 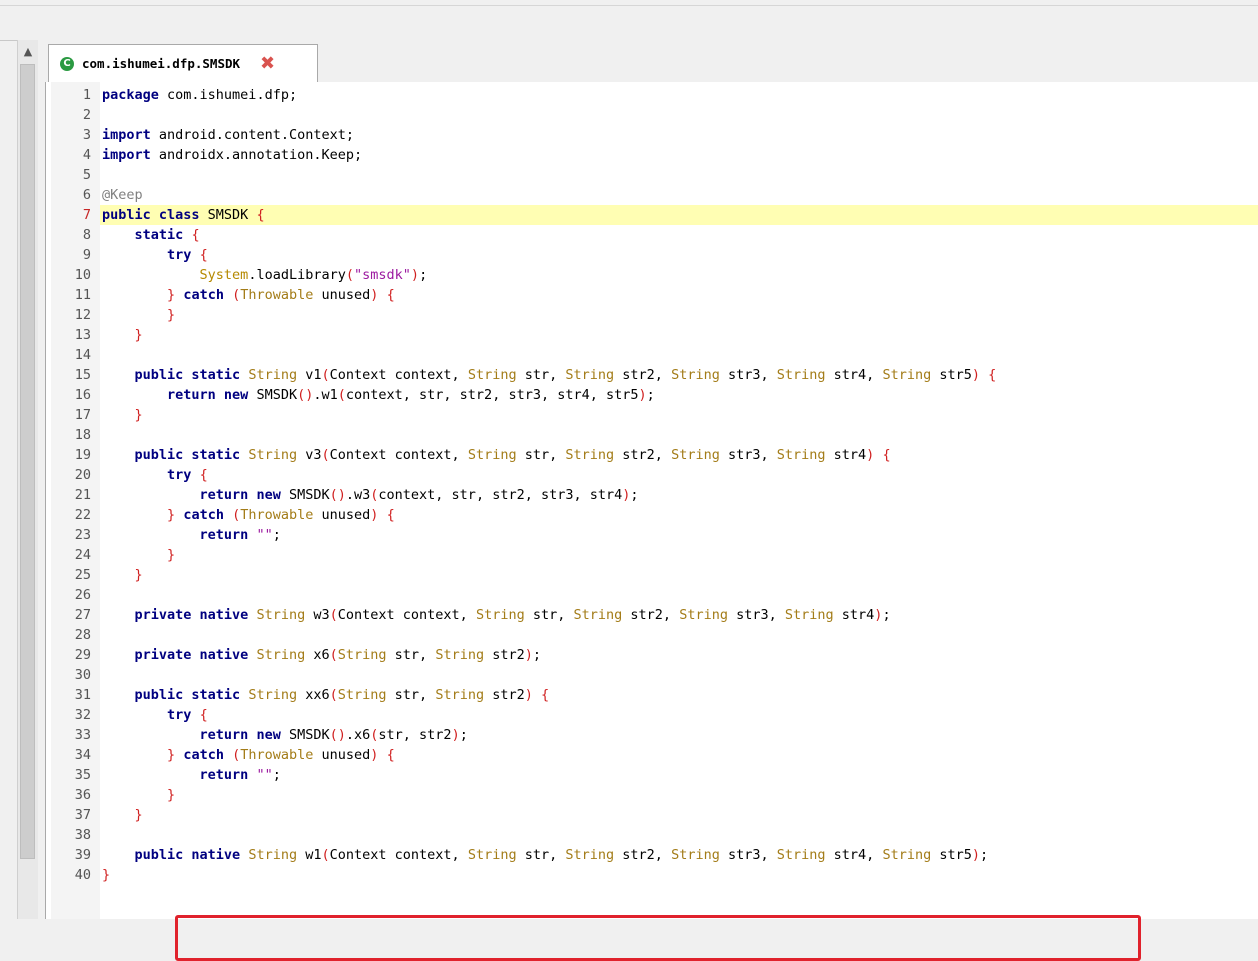 I want to click on code-text: static {, so click(x=167, y=235).